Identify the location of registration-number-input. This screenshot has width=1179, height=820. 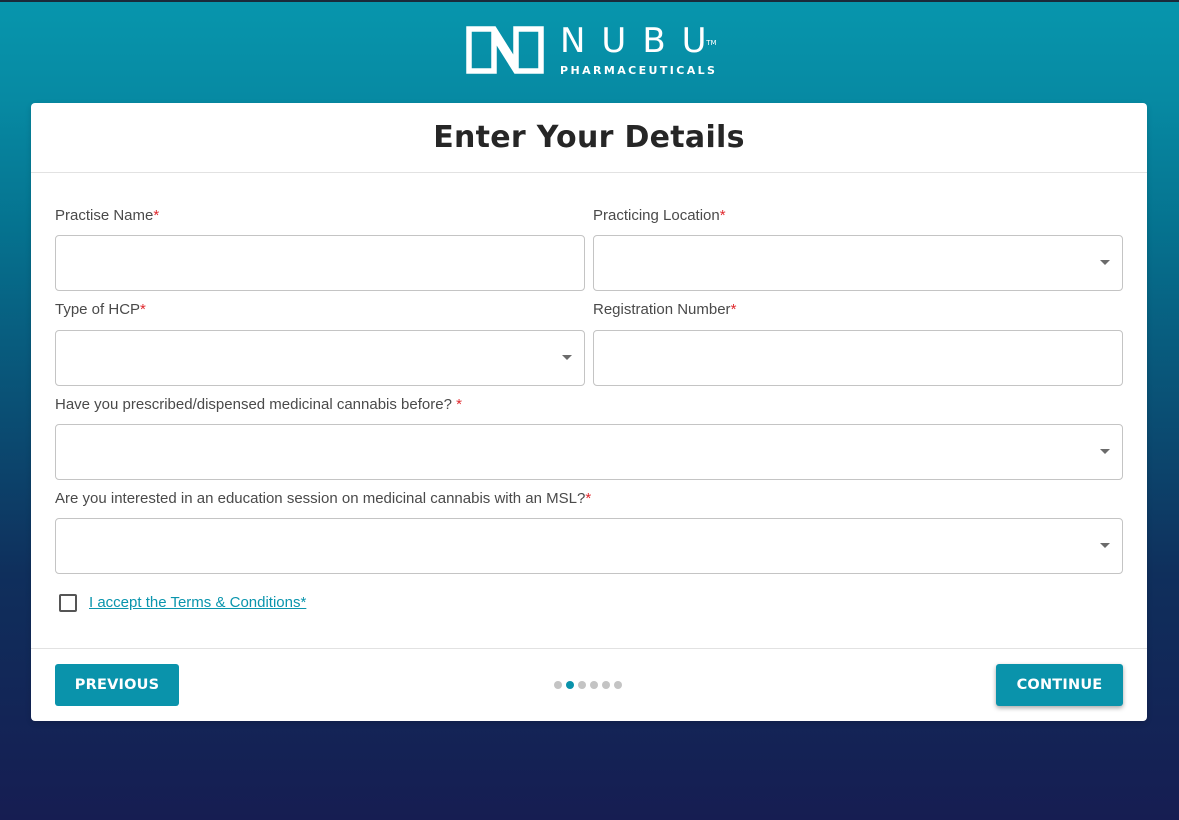
(858, 358).